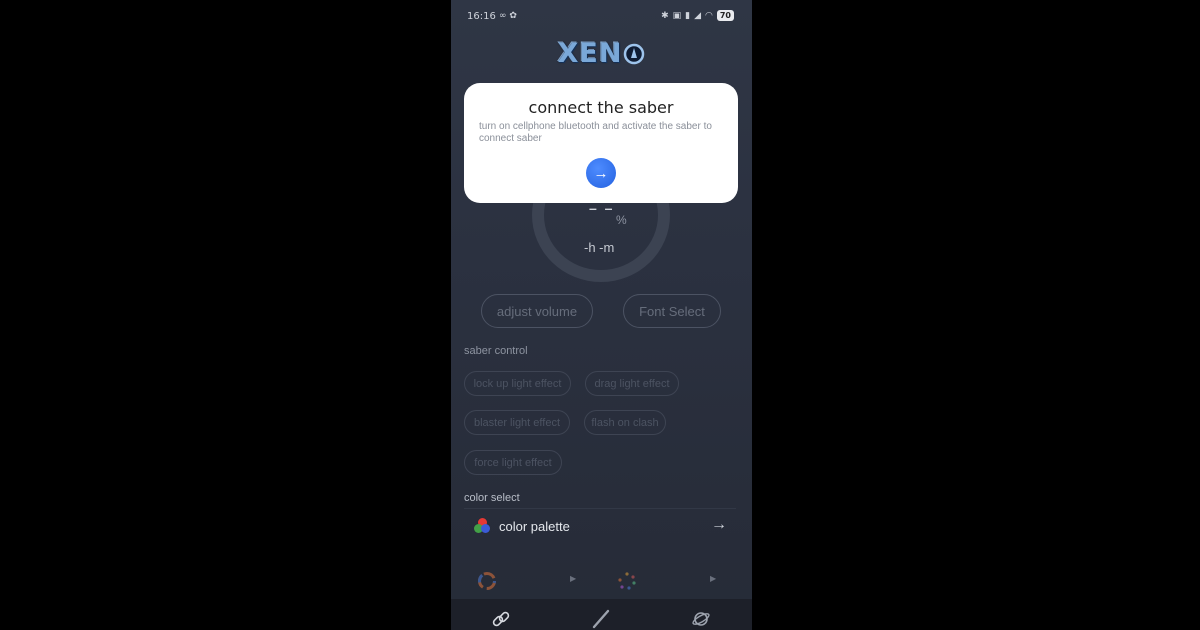 The height and width of the screenshot is (630, 1200). What do you see at coordinates (672, 311) in the screenshot?
I see `font-select-button: Font Select` at bounding box center [672, 311].